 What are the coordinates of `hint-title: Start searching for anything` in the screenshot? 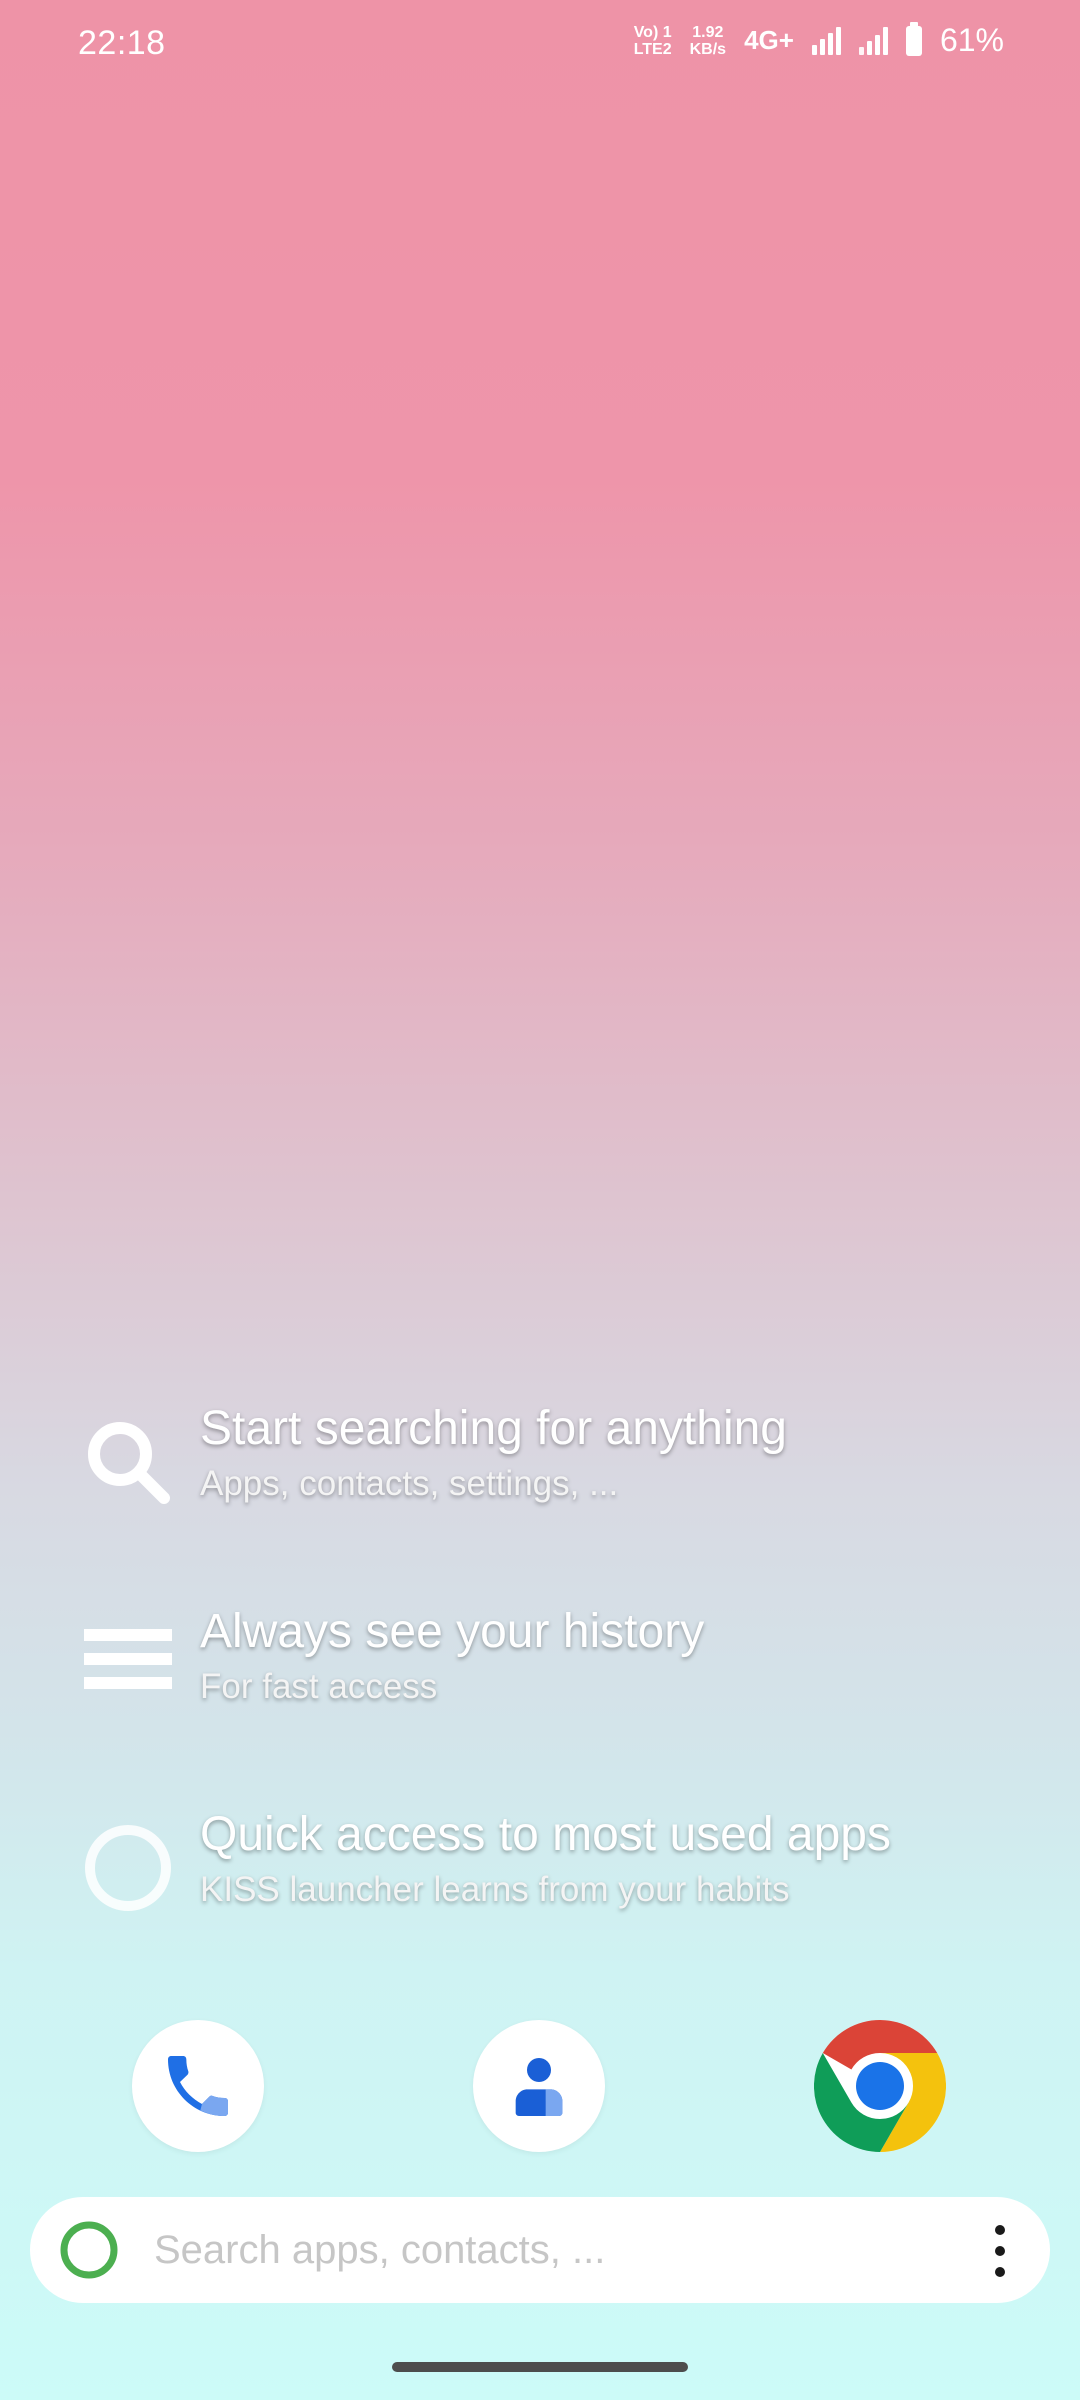 It's located at (493, 1428).